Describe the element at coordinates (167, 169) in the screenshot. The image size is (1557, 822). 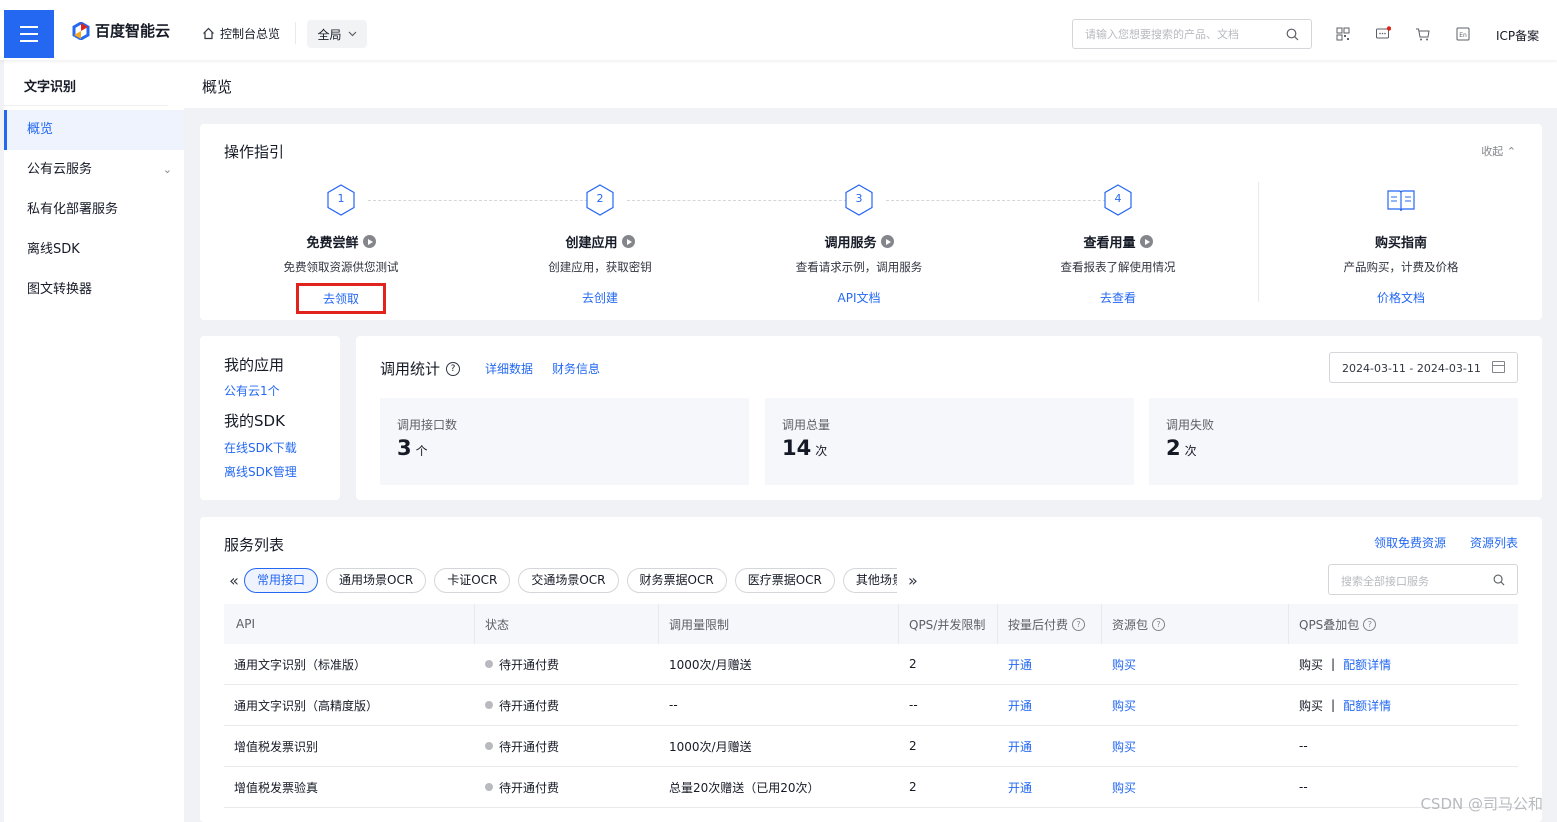
I see `chevron-down-icon: ⌄` at that location.